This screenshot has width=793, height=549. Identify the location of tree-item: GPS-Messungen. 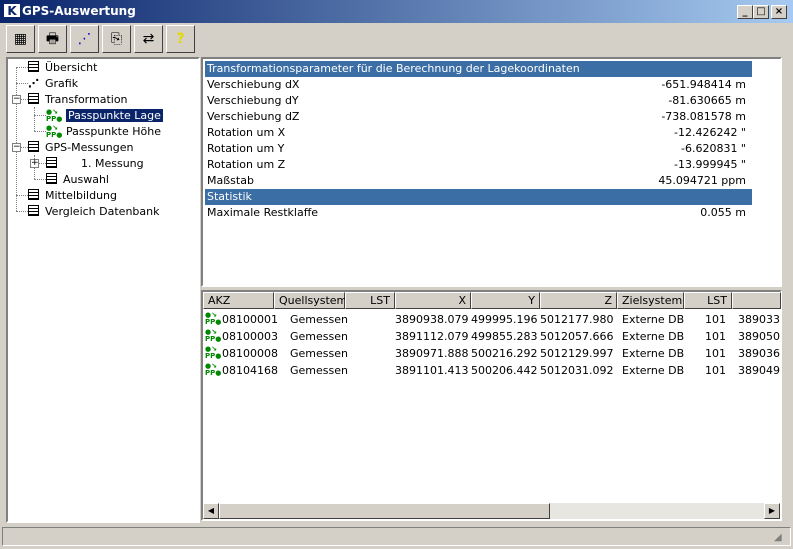
(81, 148).